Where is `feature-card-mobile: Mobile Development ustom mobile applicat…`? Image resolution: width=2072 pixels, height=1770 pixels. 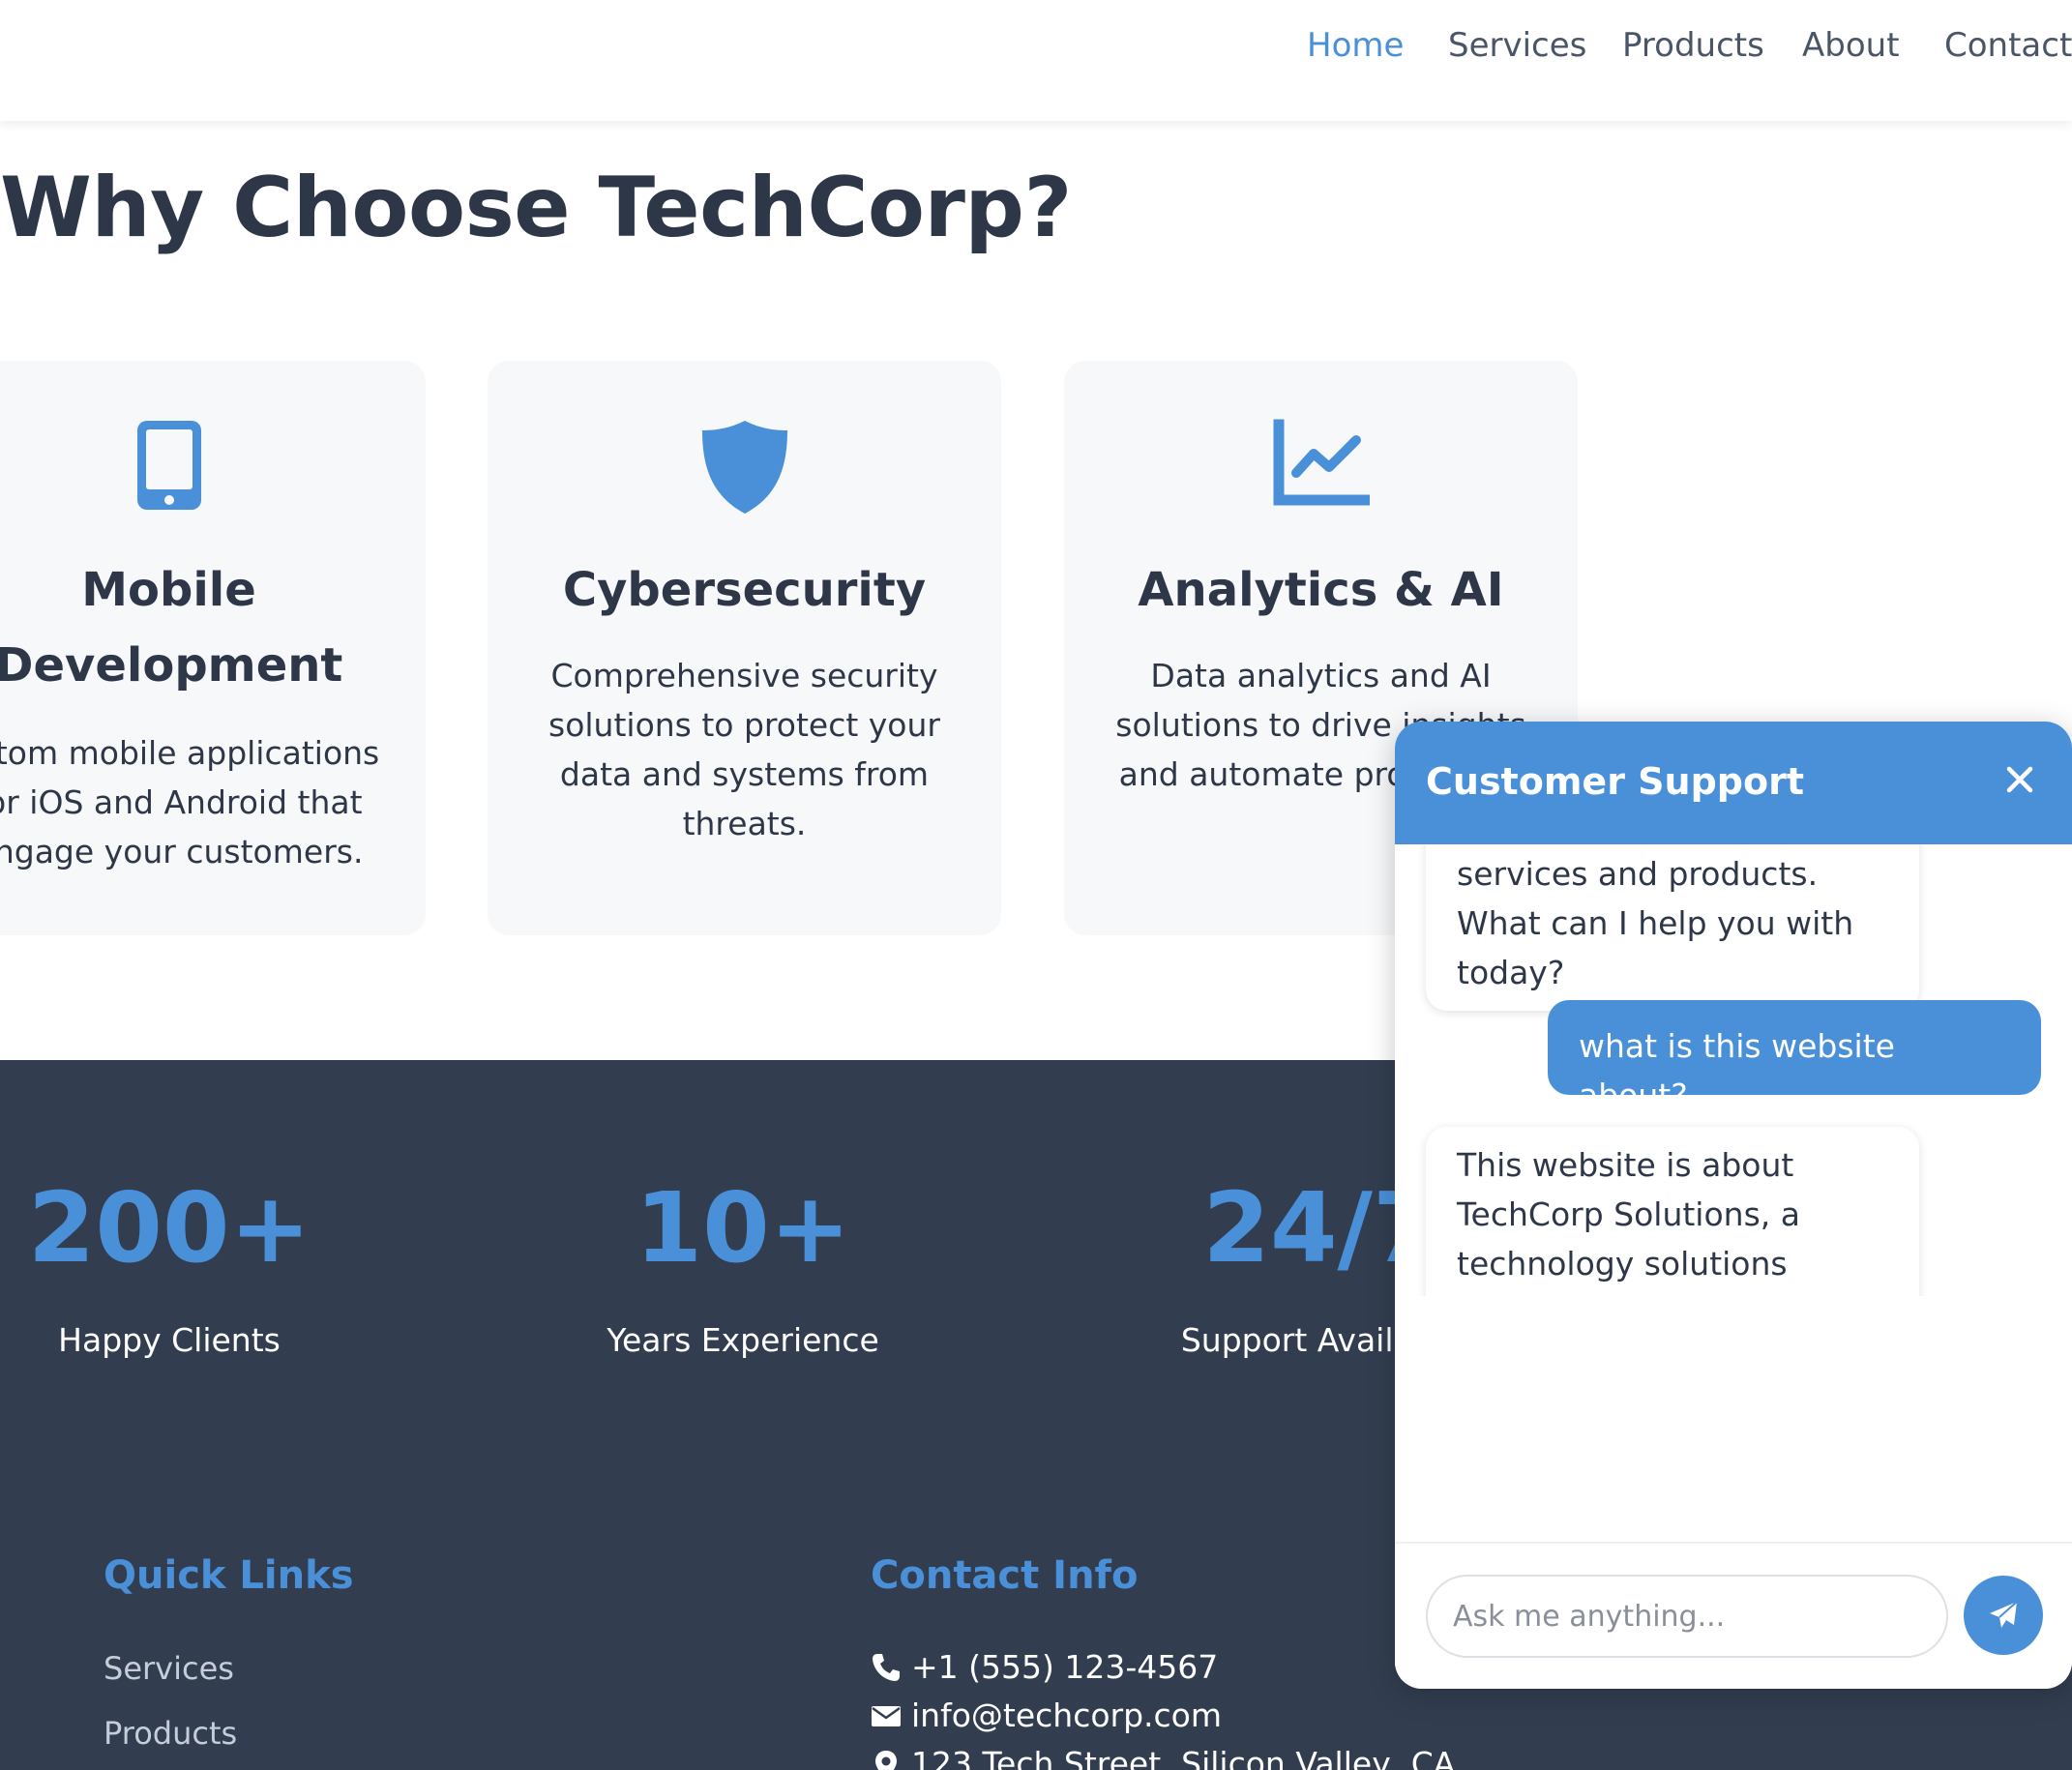
feature-card-mobile: Mobile Development ustom mobile applicat… is located at coordinates (213, 648).